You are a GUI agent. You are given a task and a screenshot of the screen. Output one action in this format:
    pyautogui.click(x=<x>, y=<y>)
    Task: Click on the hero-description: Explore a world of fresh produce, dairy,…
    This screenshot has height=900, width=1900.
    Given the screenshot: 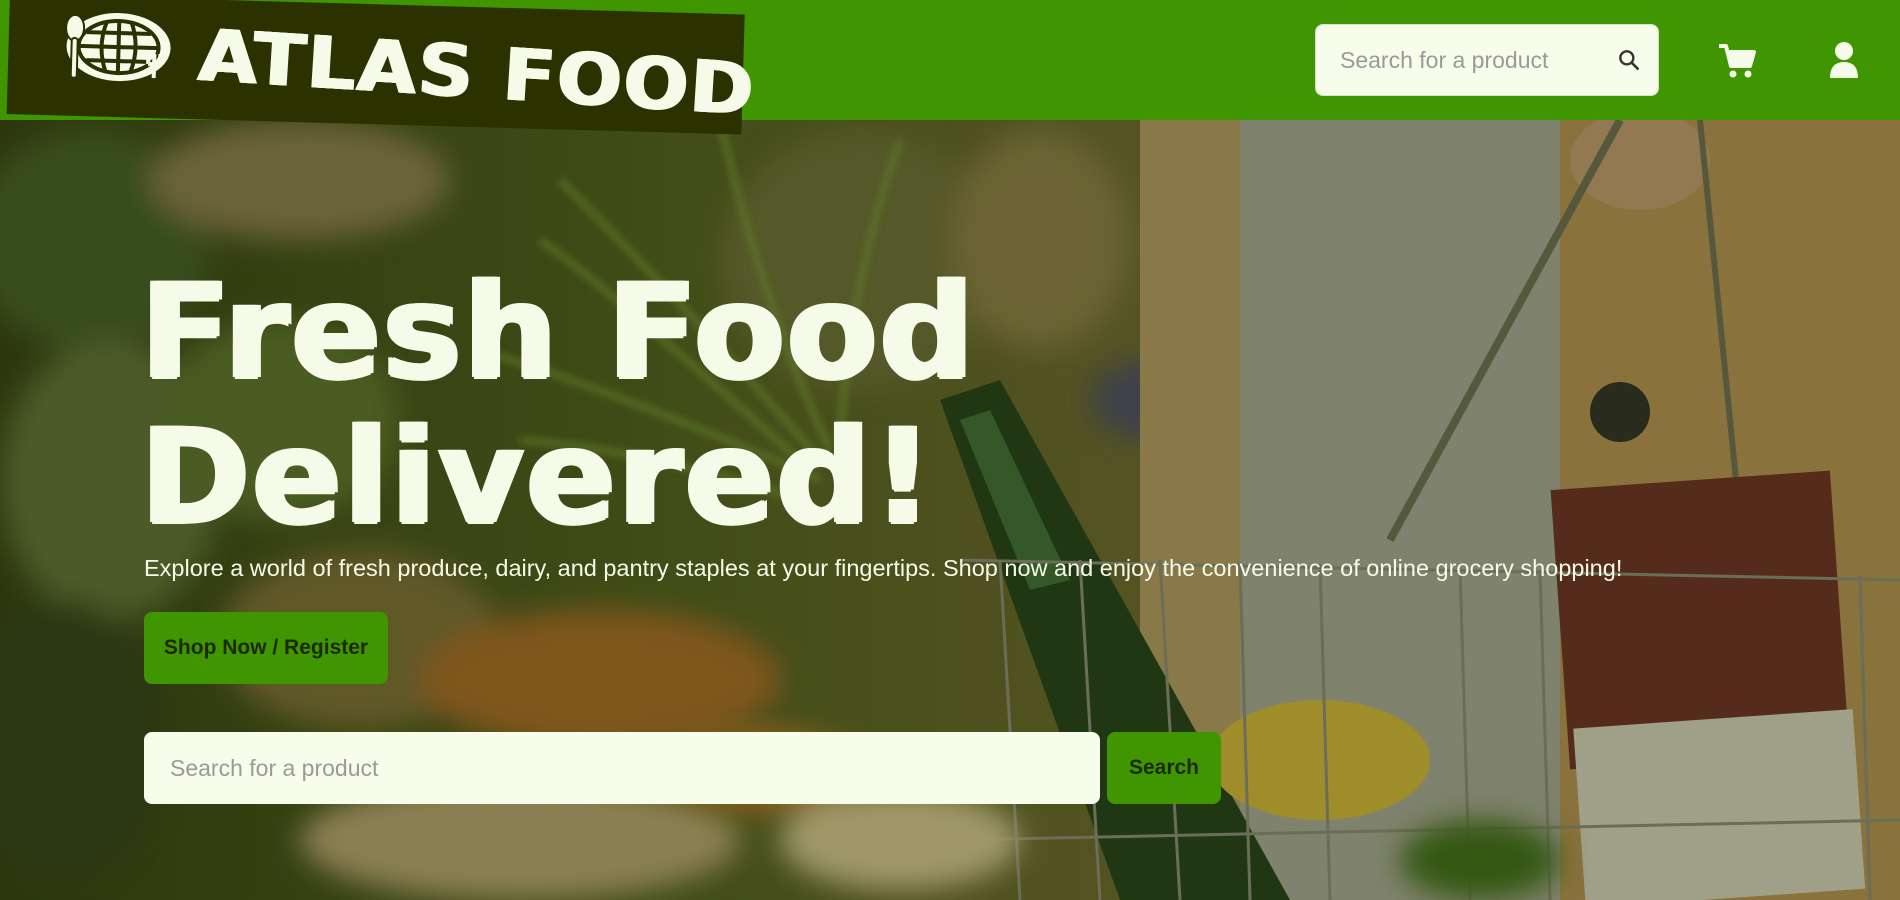 What is the action you would take?
    pyautogui.click(x=883, y=568)
    